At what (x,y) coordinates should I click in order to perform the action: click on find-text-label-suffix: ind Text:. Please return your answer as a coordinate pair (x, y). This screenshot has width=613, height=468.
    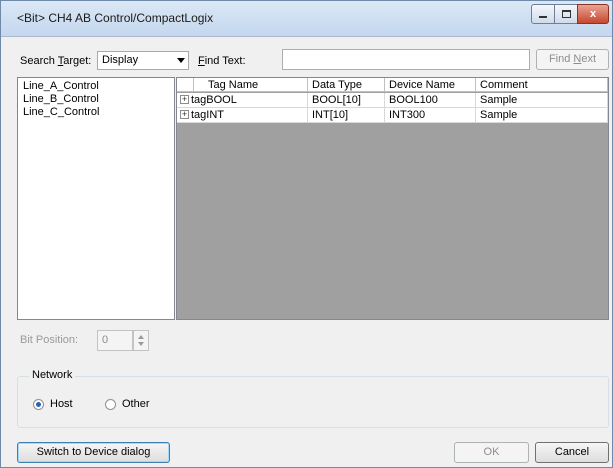
    Looking at the image, I should click on (225, 61).